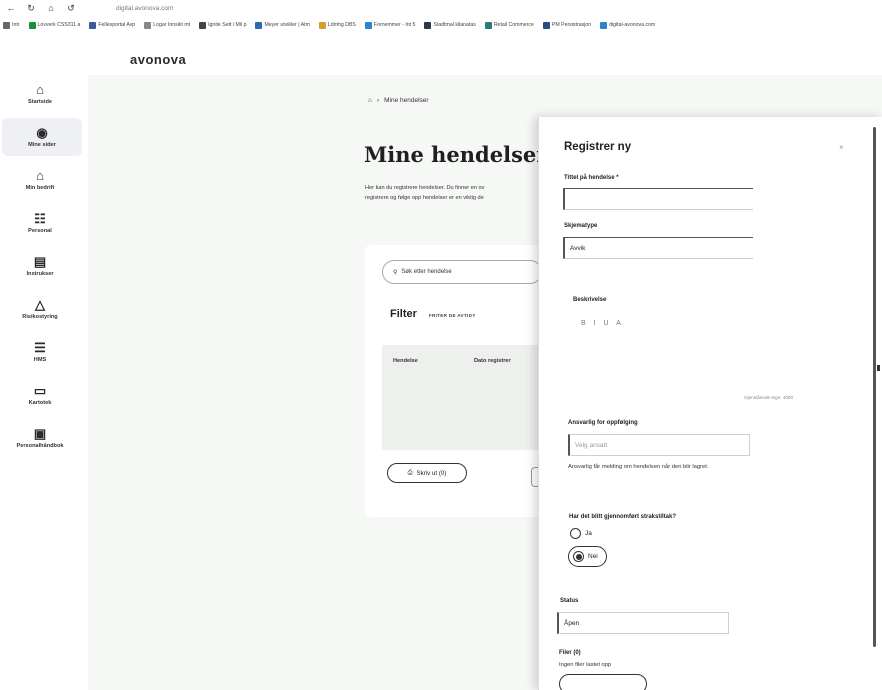 The height and width of the screenshot is (690, 882). I want to click on page-title: Mine hendelser, so click(456, 154).